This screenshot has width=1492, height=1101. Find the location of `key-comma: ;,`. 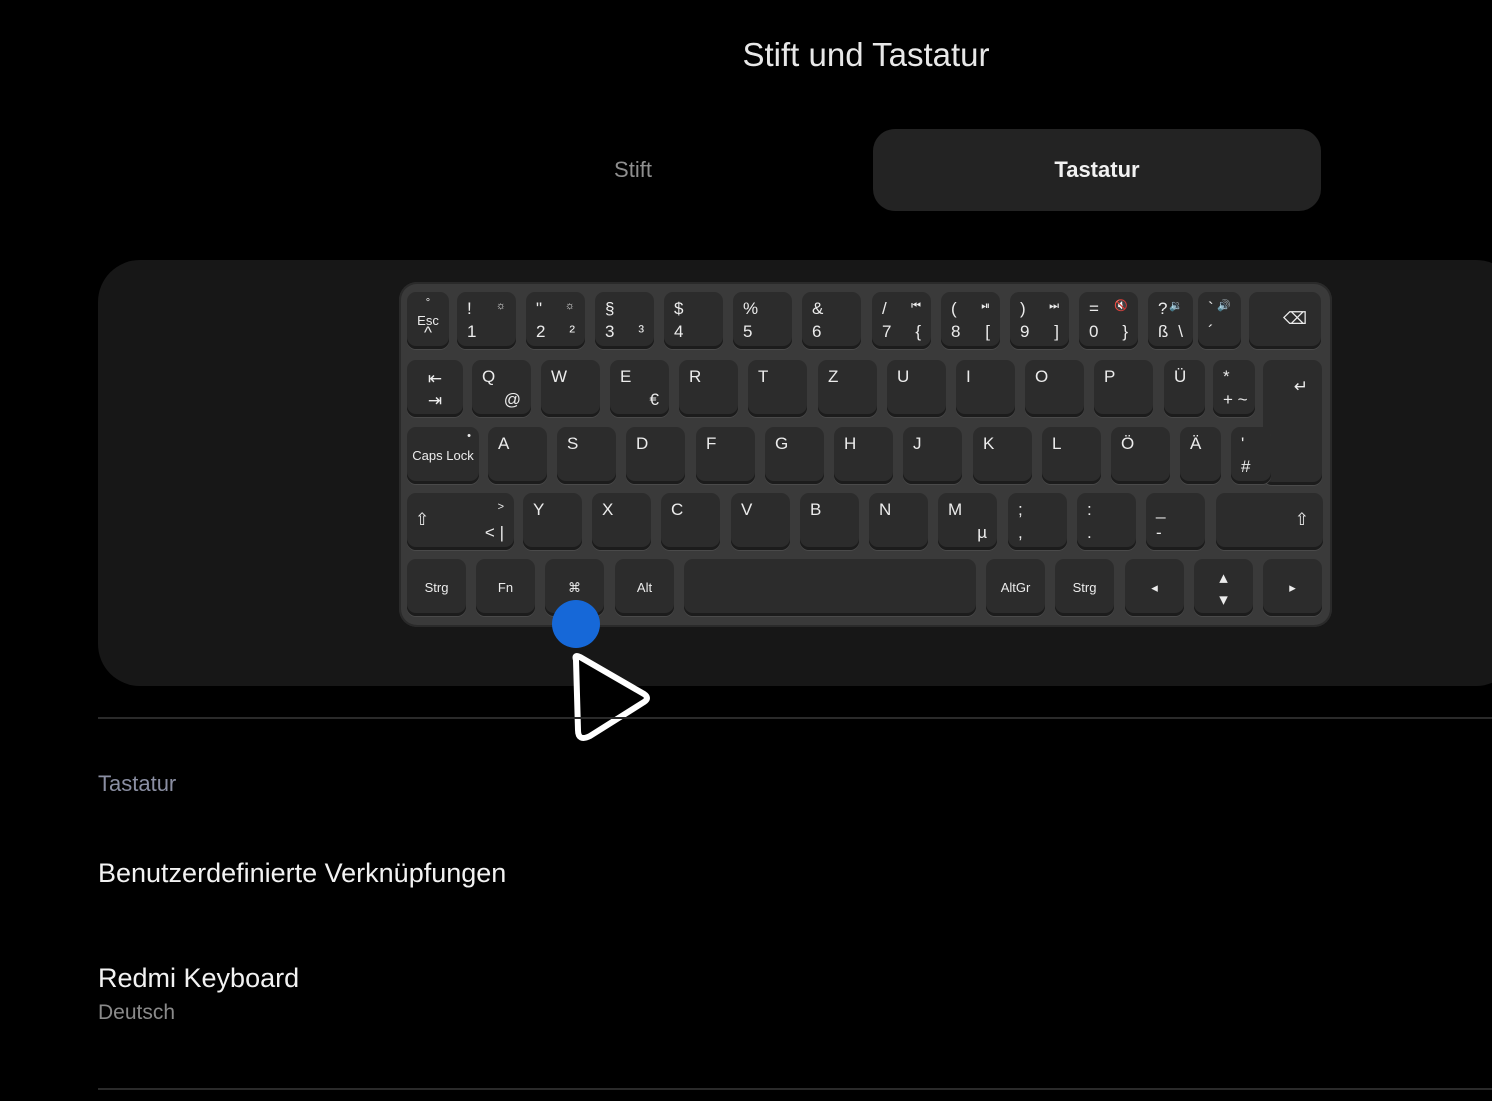

key-comma: ;, is located at coordinates (1037, 521).